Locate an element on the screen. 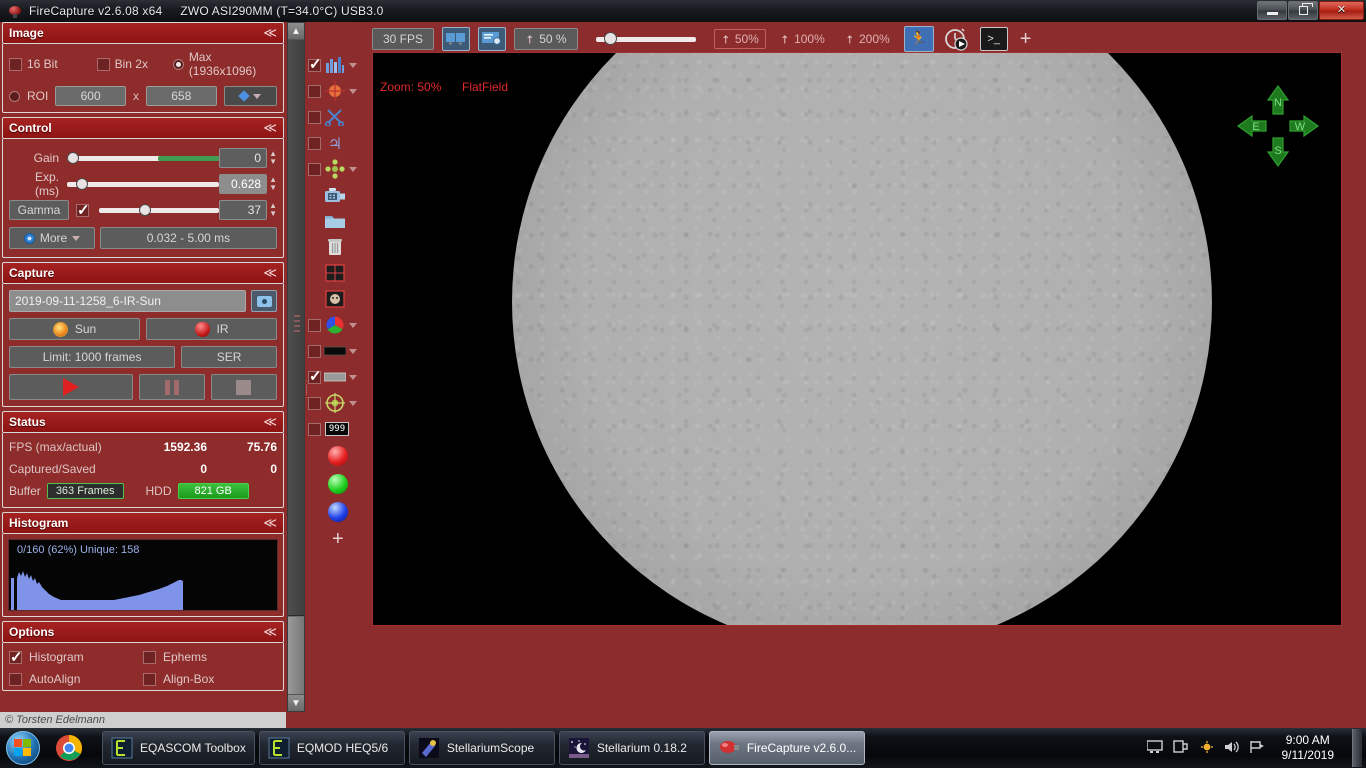 The height and width of the screenshot is (768, 1366). taskbar-item-eqmod: EQMOD HEQ5/6 is located at coordinates (331, 748).